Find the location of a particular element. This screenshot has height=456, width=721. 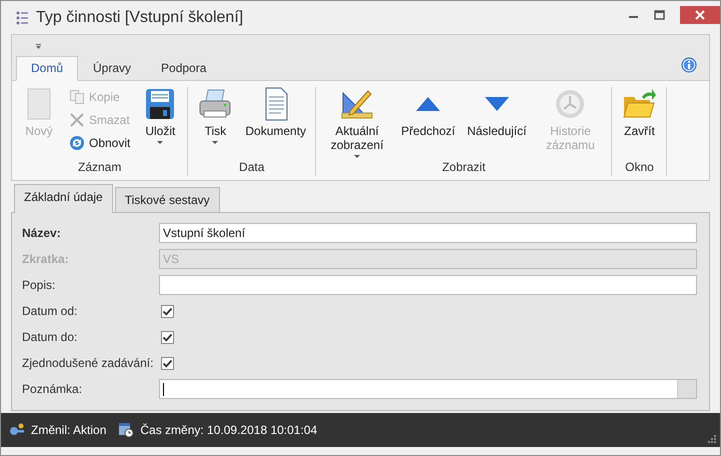

field-label: Popis: is located at coordinates (39, 285).